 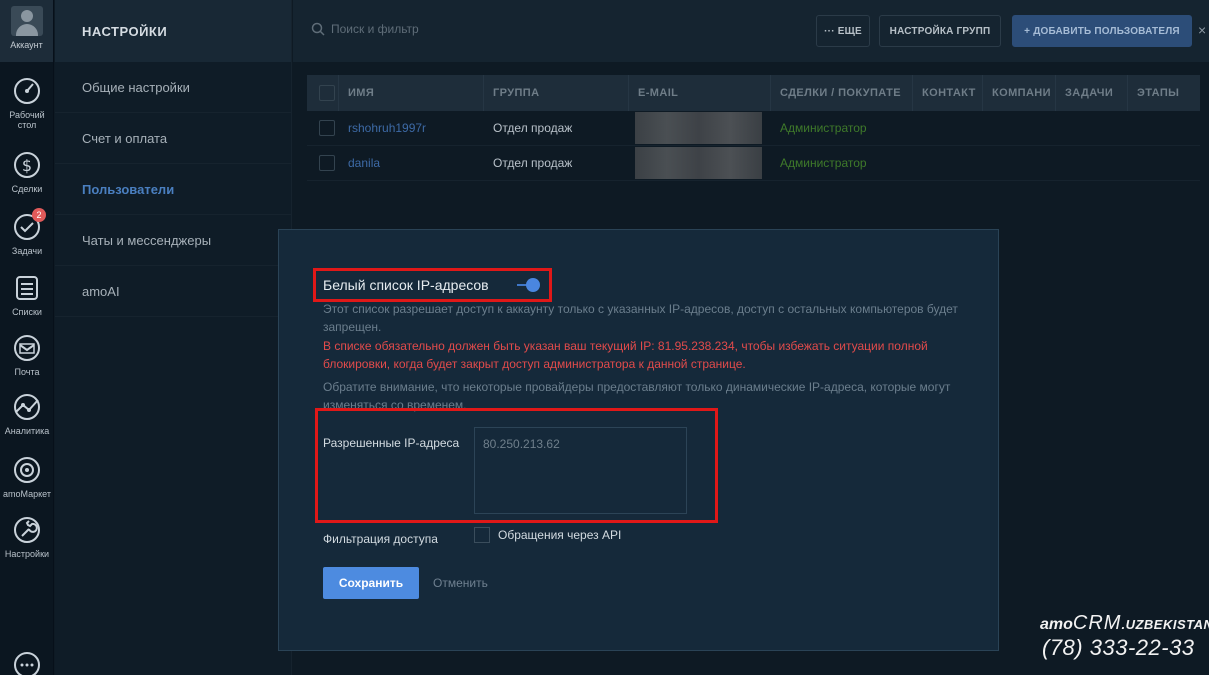 I want to click on col-deals: СДЕЛКИ / ПОКУПАТЕ, so click(x=842, y=93).